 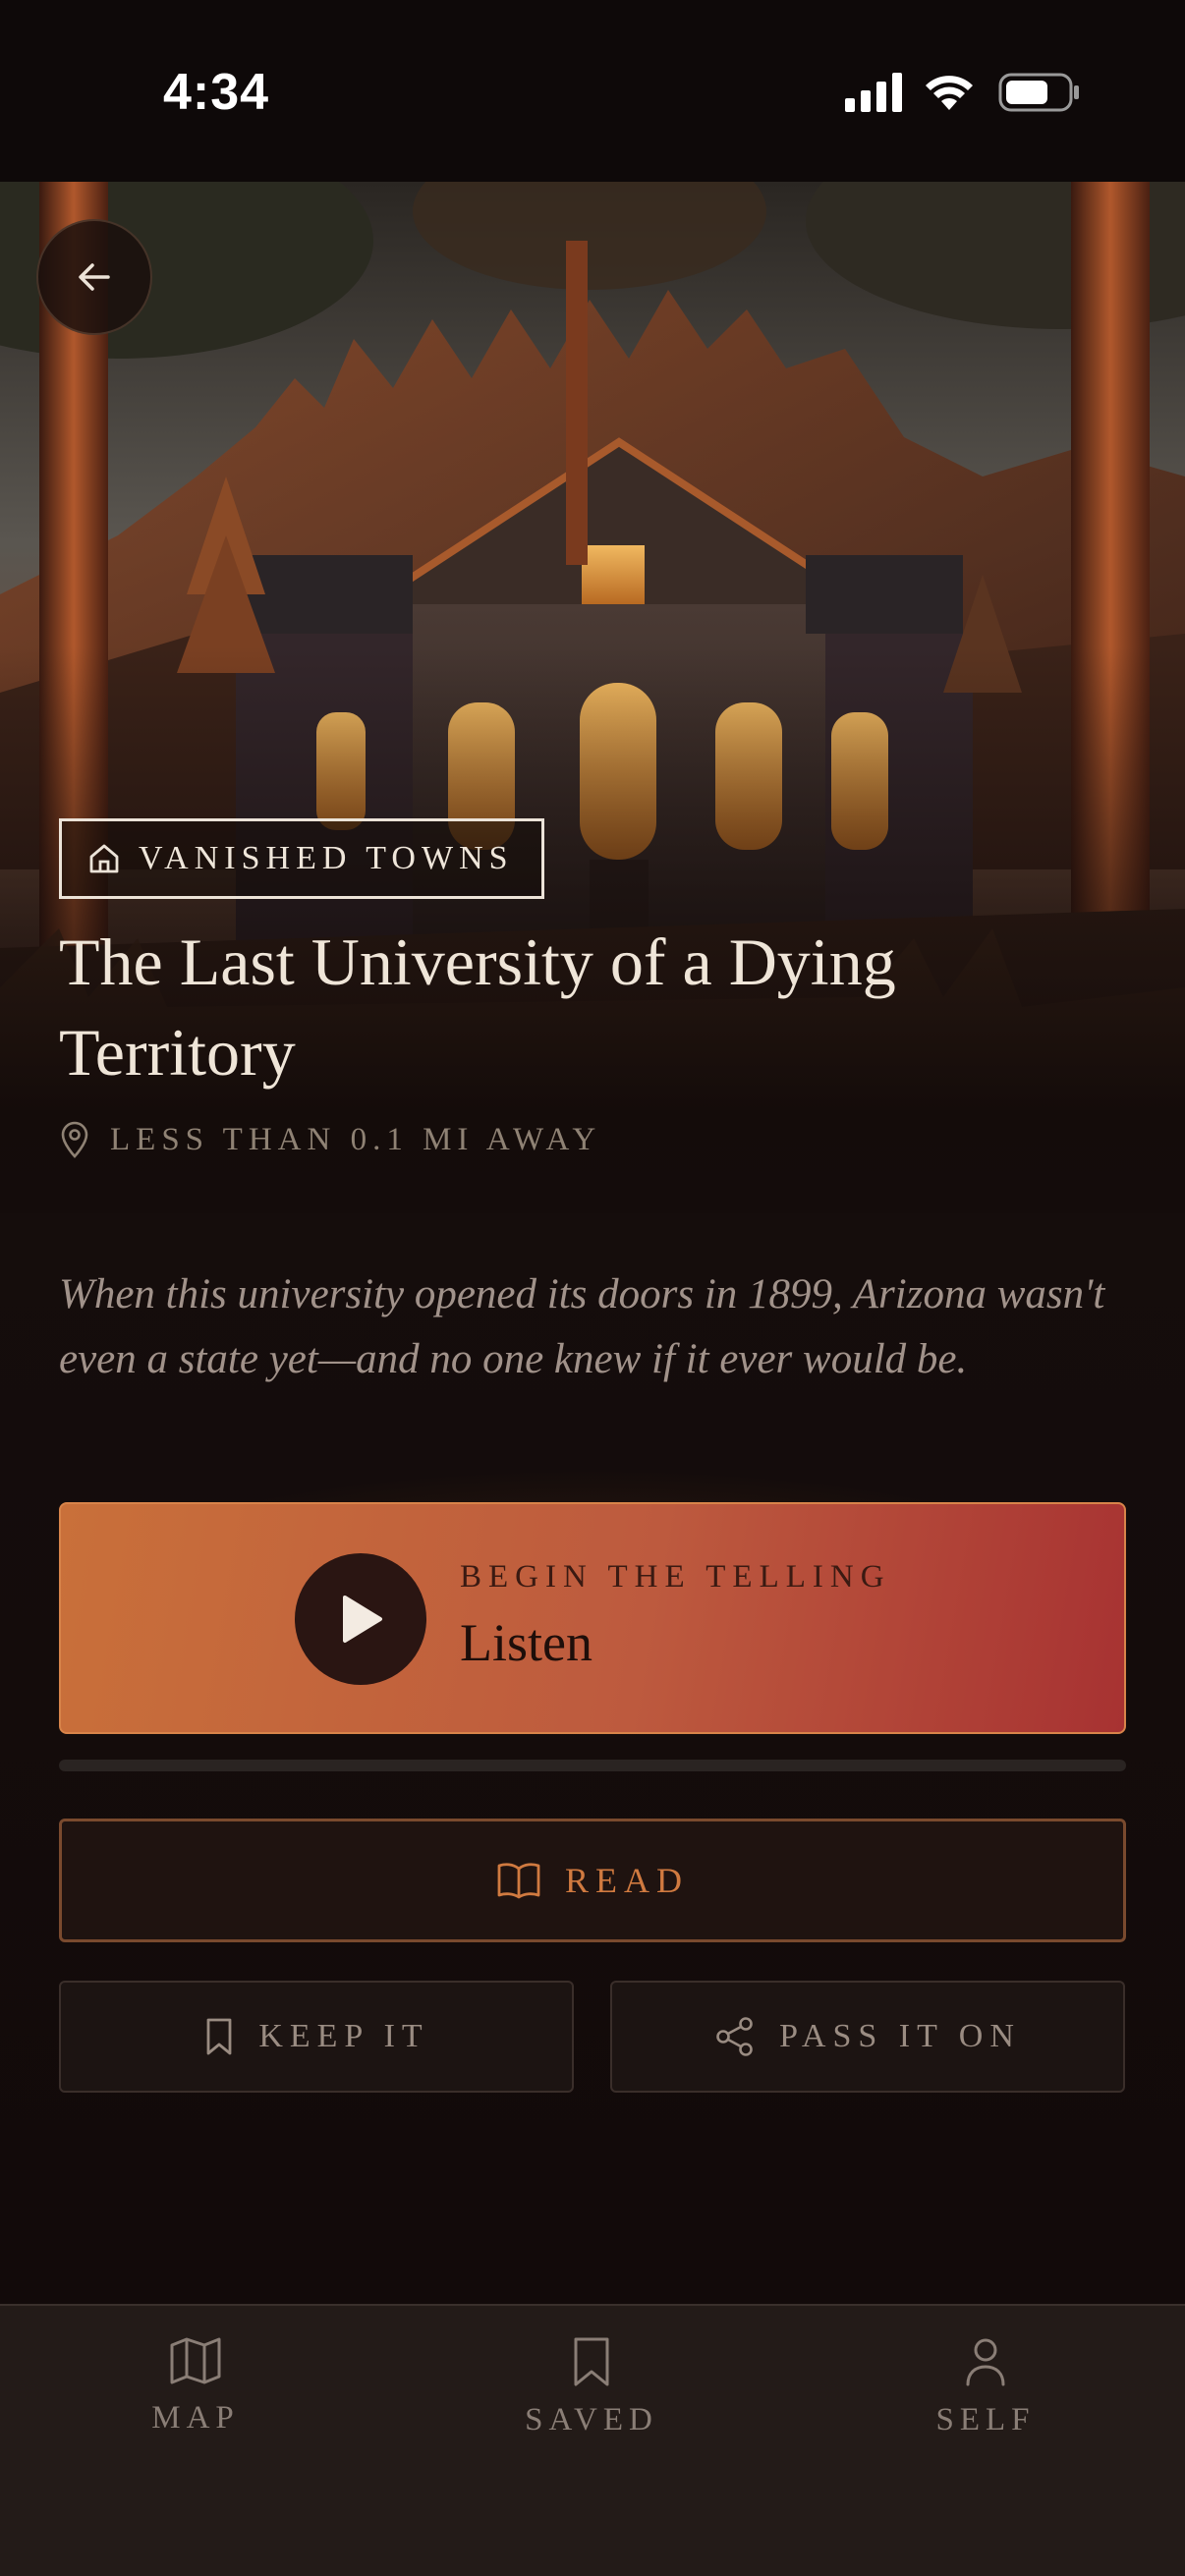 I want to click on listen-eyebrow: BEGIN THE TELLING, so click(x=676, y=1577).